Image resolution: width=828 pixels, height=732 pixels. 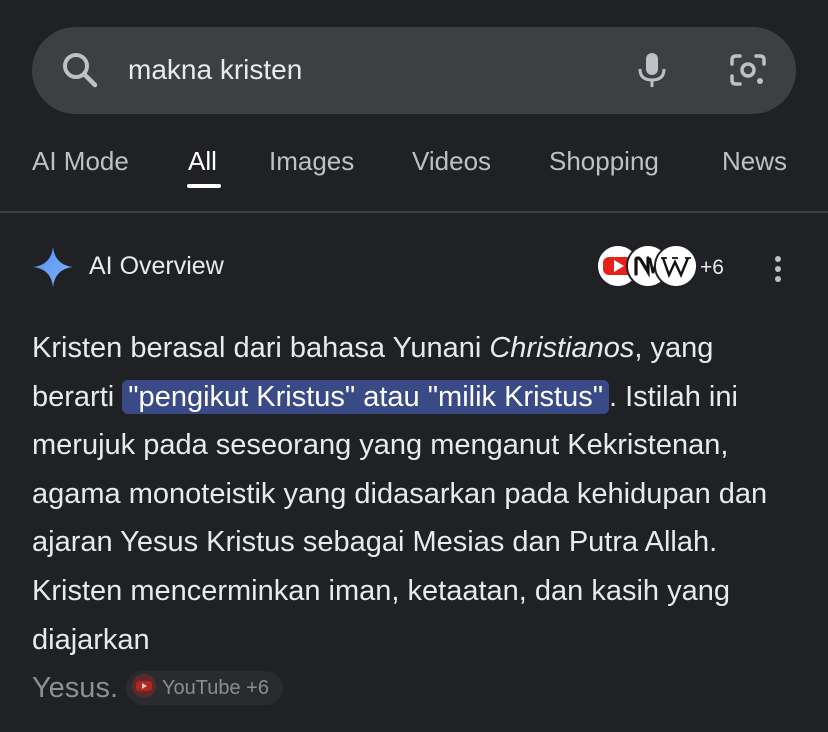 What do you see at coordinates (365, 396) in the screenshot?
I see `highlighted-text: "pengikut Kristus" atau "milik Kristus"` at bounding box center [365, 396].